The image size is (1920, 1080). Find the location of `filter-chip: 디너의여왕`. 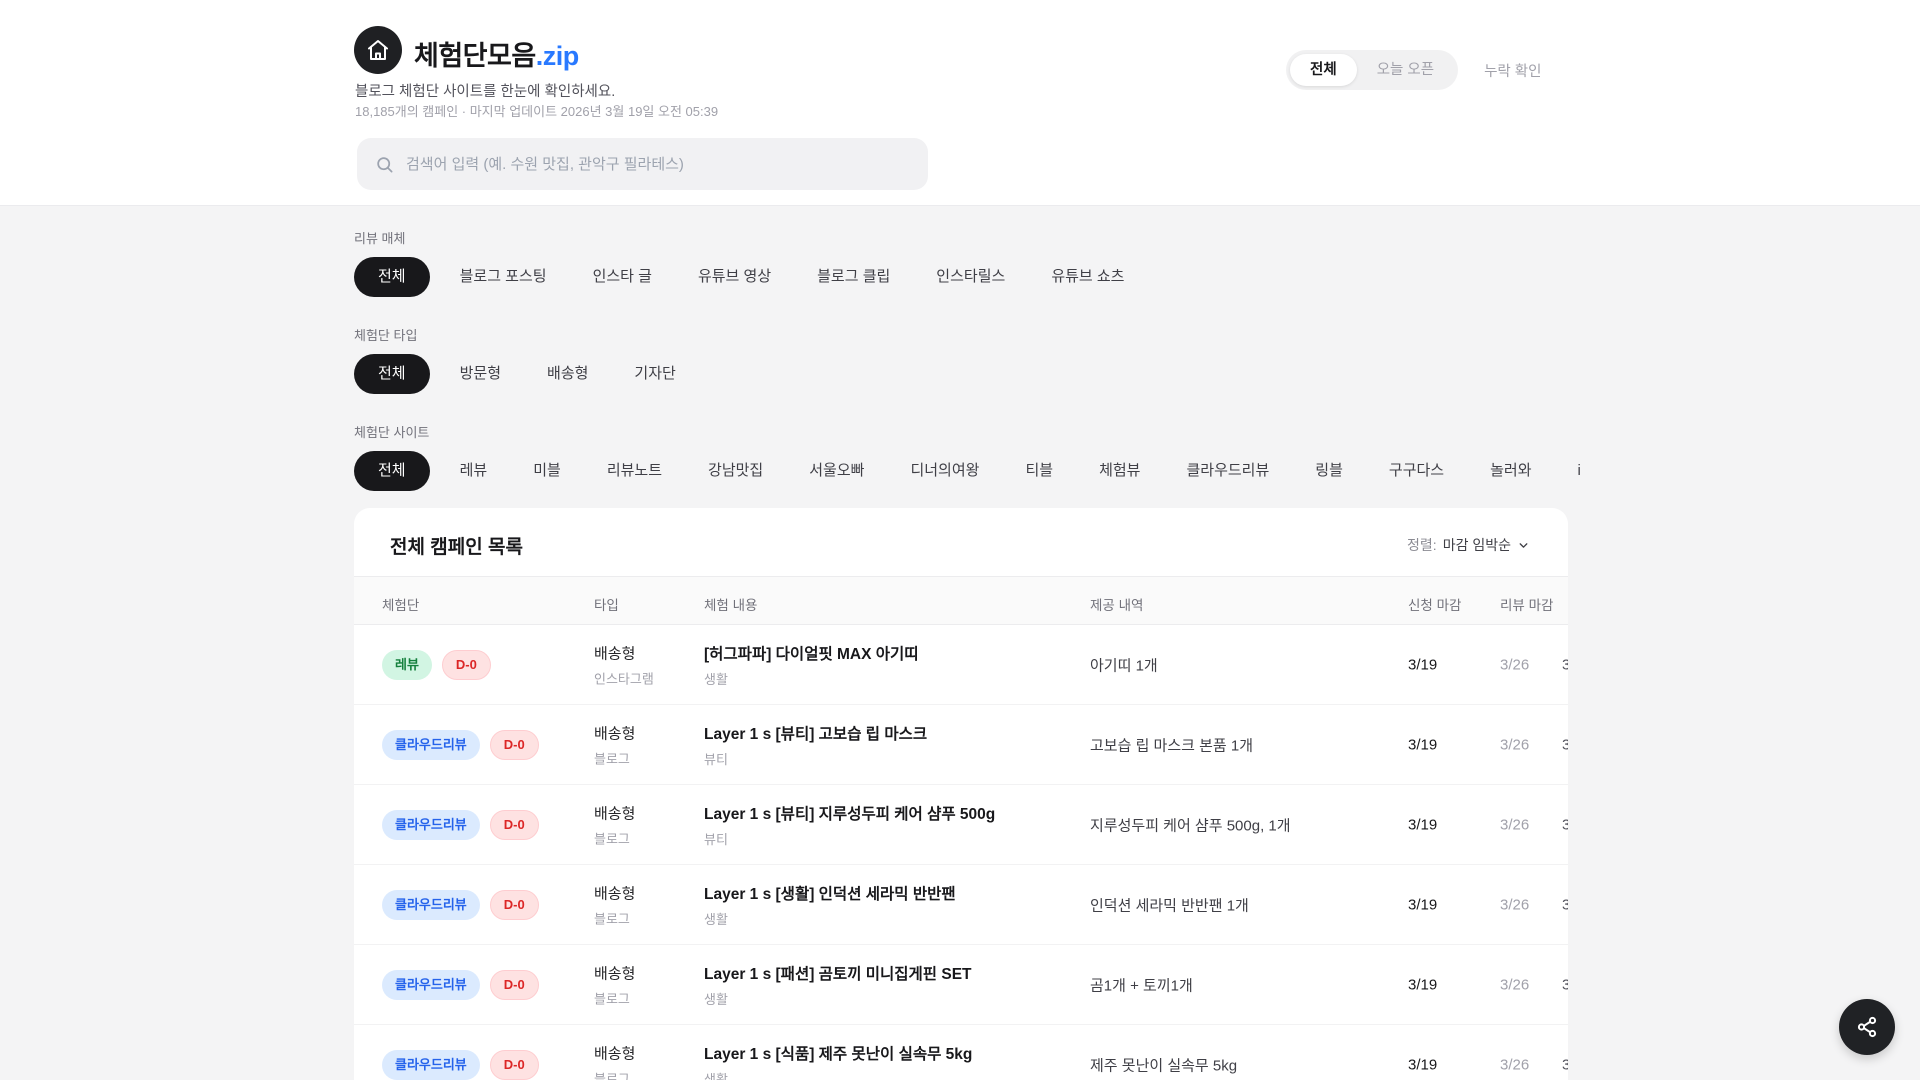

filter-chip: 디너의여왕 is located at coordinates (944, 471).